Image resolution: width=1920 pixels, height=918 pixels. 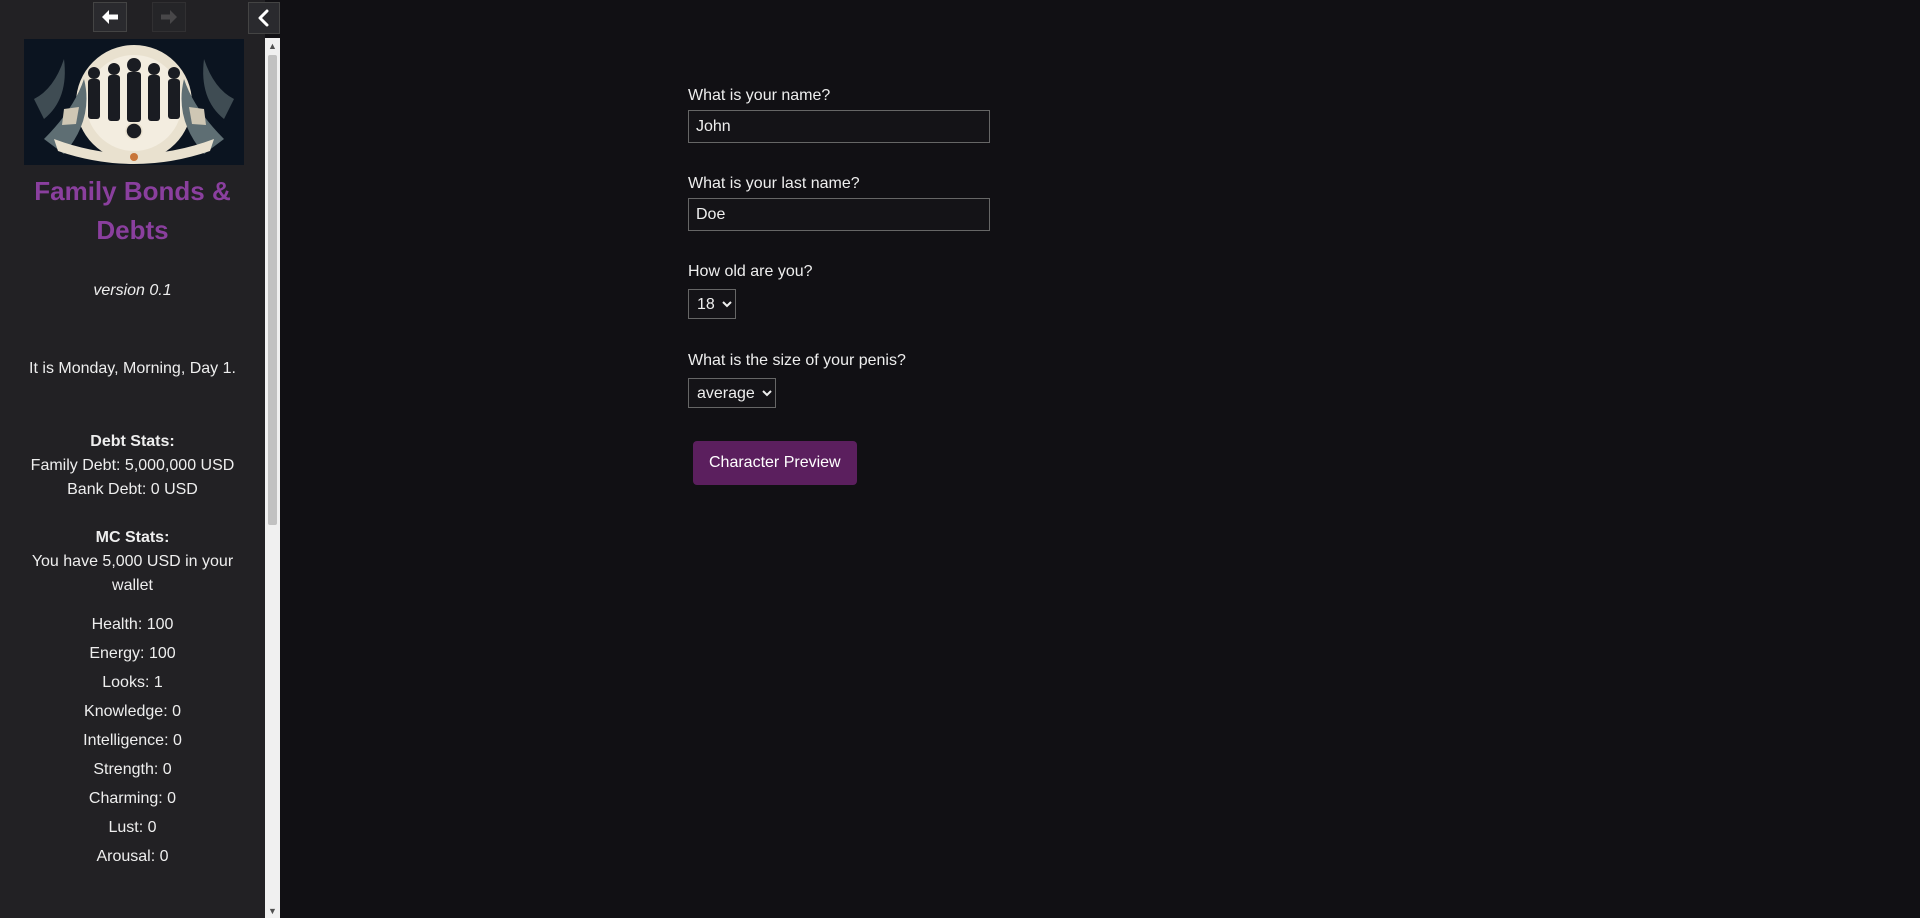 I want to click on mc-stats-heading: MC Stats:, so click(x=132, y=537).